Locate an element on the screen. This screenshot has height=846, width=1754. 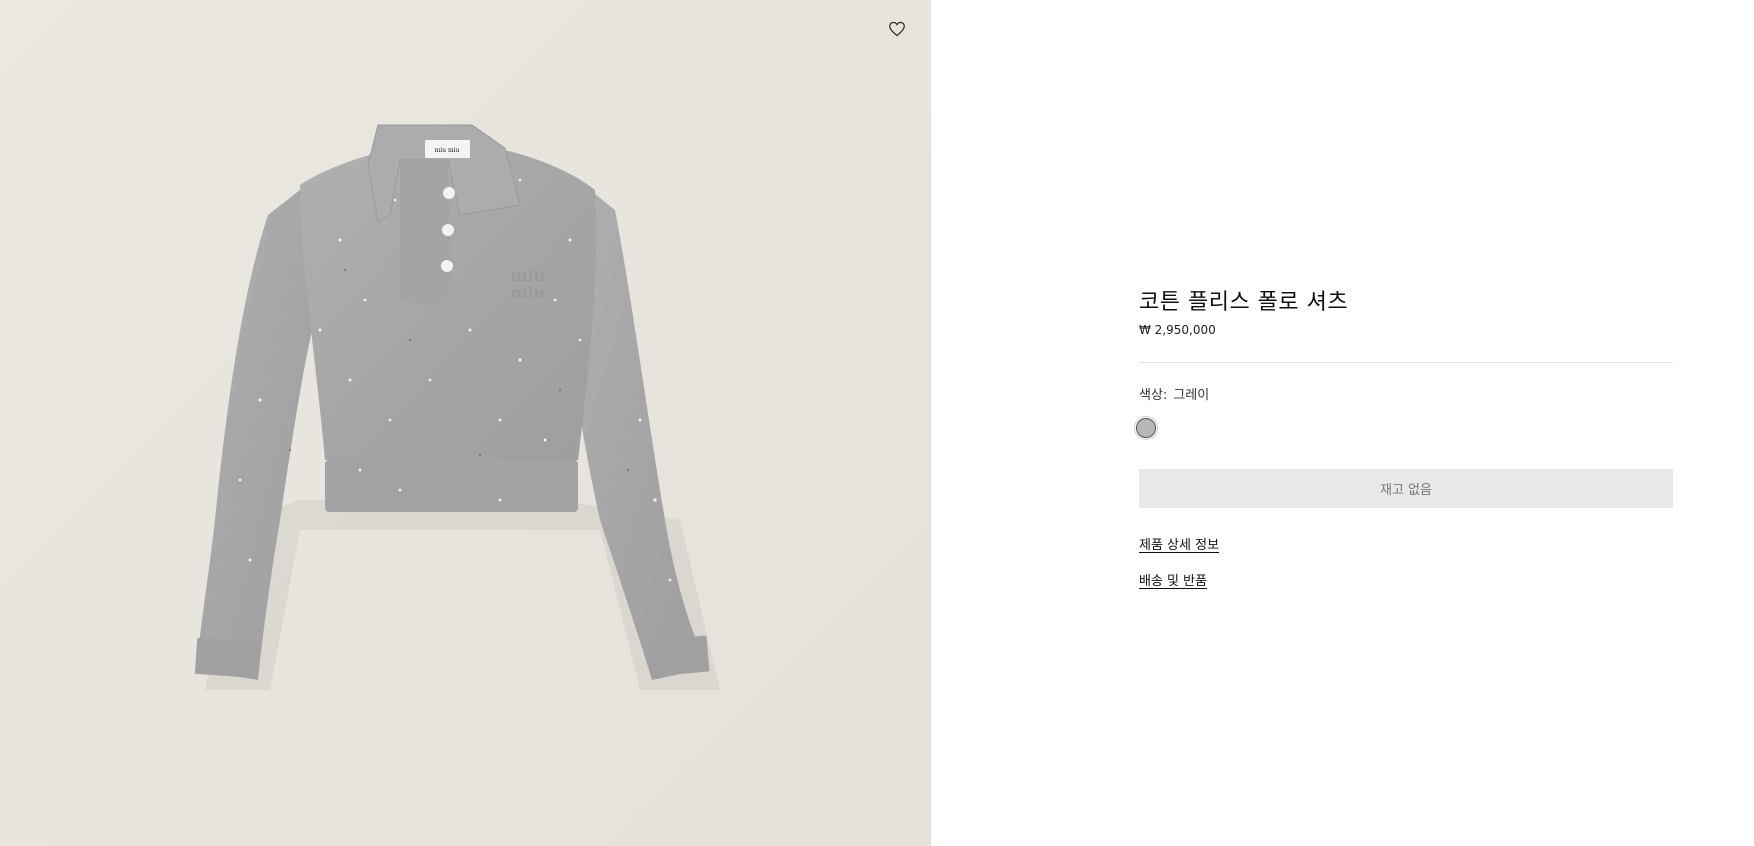
svg-text: miu is located at coordinates (528, 292).